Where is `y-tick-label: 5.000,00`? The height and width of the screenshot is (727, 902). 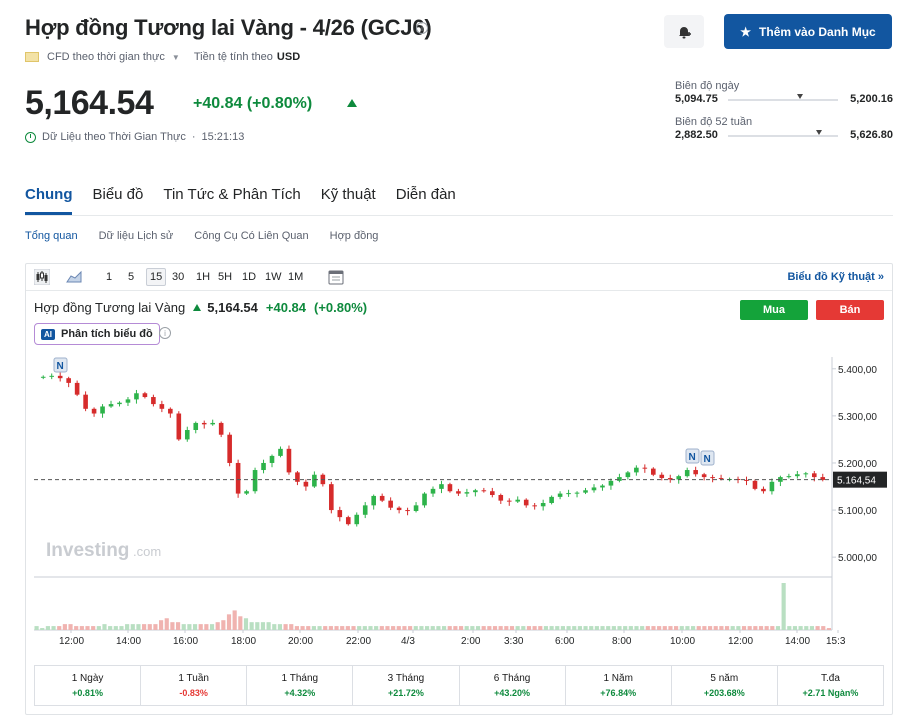
y-tick-label: 5.000,00 is located at coordinates (857, 558).